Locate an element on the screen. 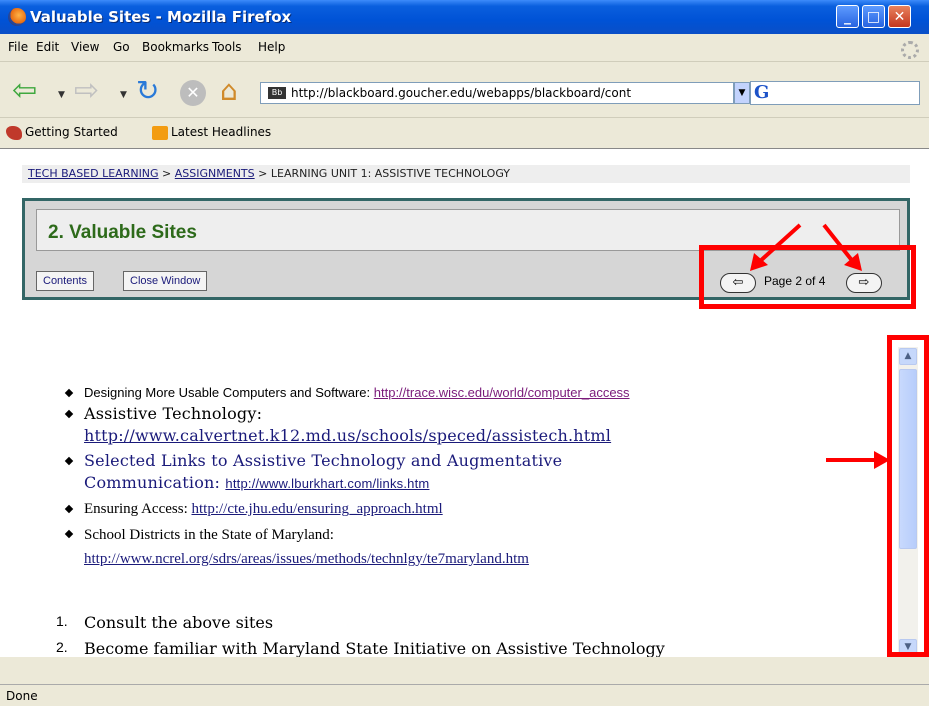 This screenshot has height=706, width=929. breadcrumb-current: LEARNING UNIT 1: ASSISTIVE TECHNOLOGY is located at coordinates (390, 173).